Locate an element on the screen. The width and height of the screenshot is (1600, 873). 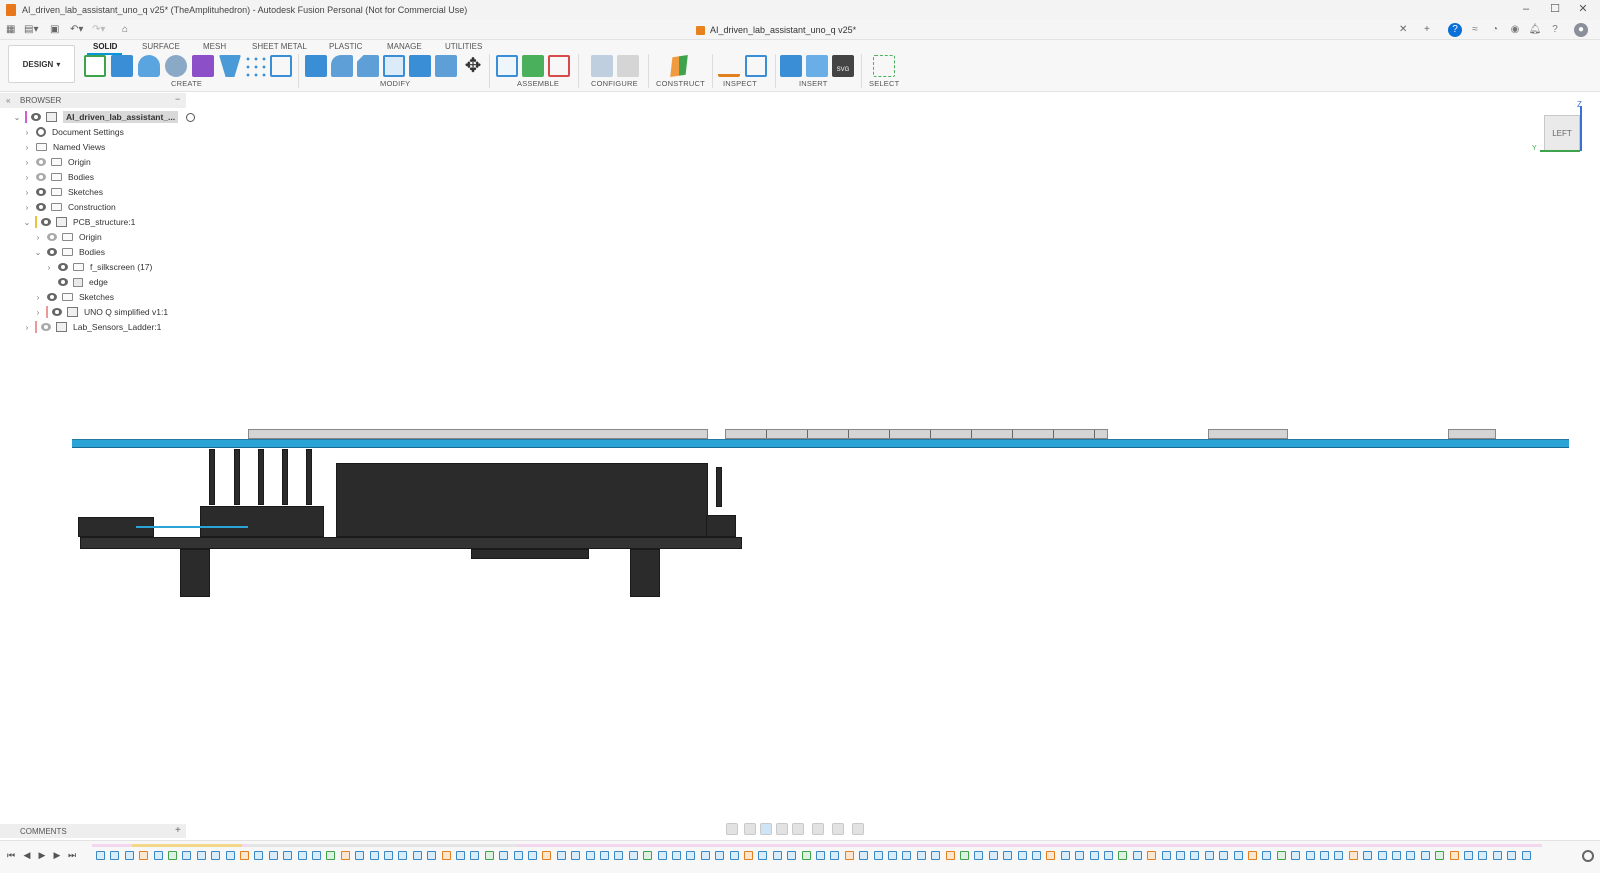
insert-derive-icon is located at coordinates (791, 66).